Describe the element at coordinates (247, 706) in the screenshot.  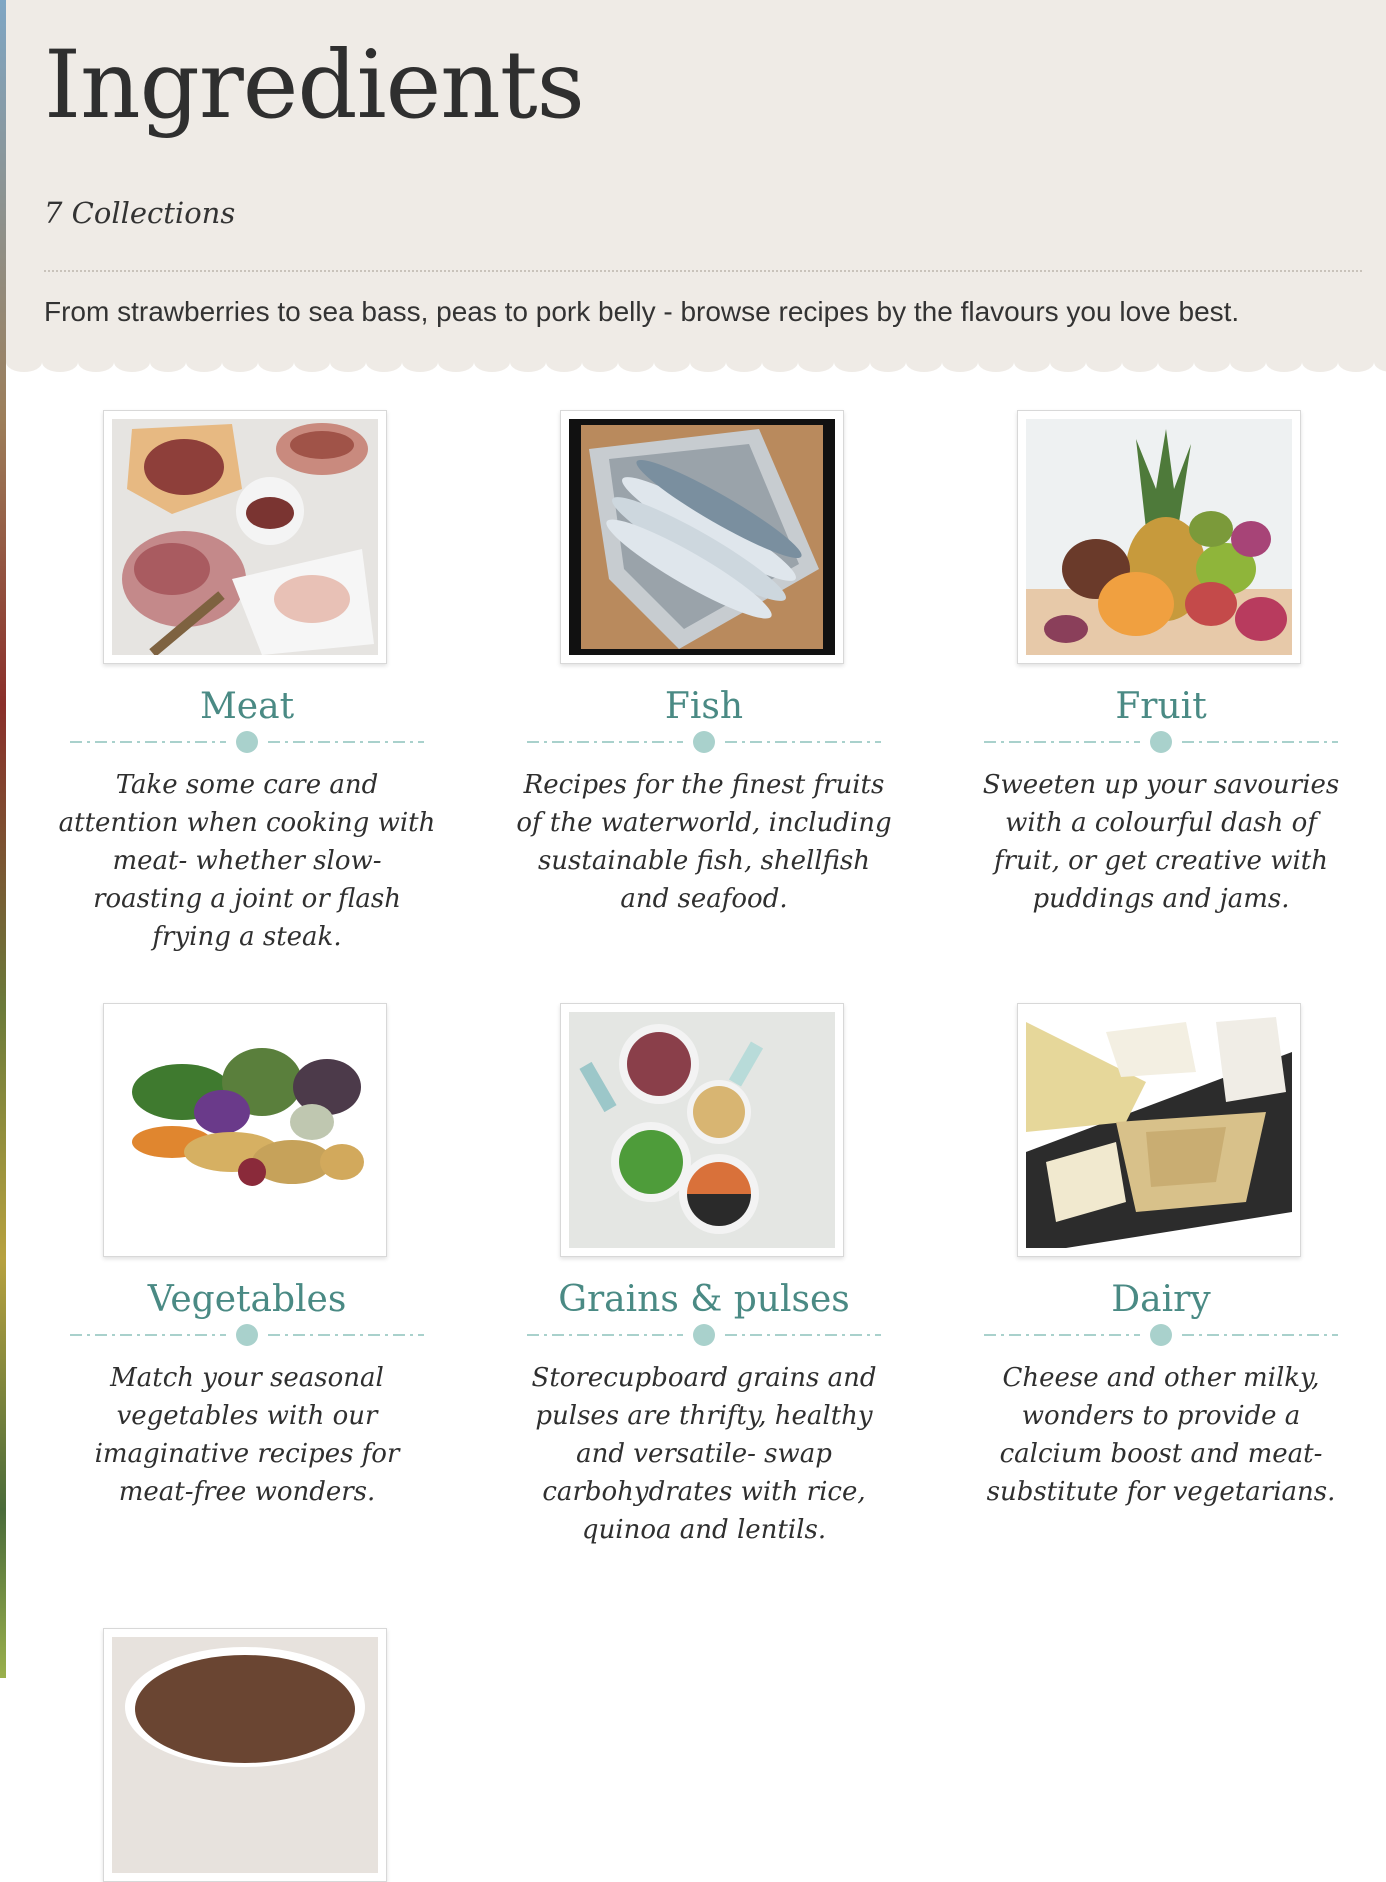
I see `card-title: Meat` at that location.